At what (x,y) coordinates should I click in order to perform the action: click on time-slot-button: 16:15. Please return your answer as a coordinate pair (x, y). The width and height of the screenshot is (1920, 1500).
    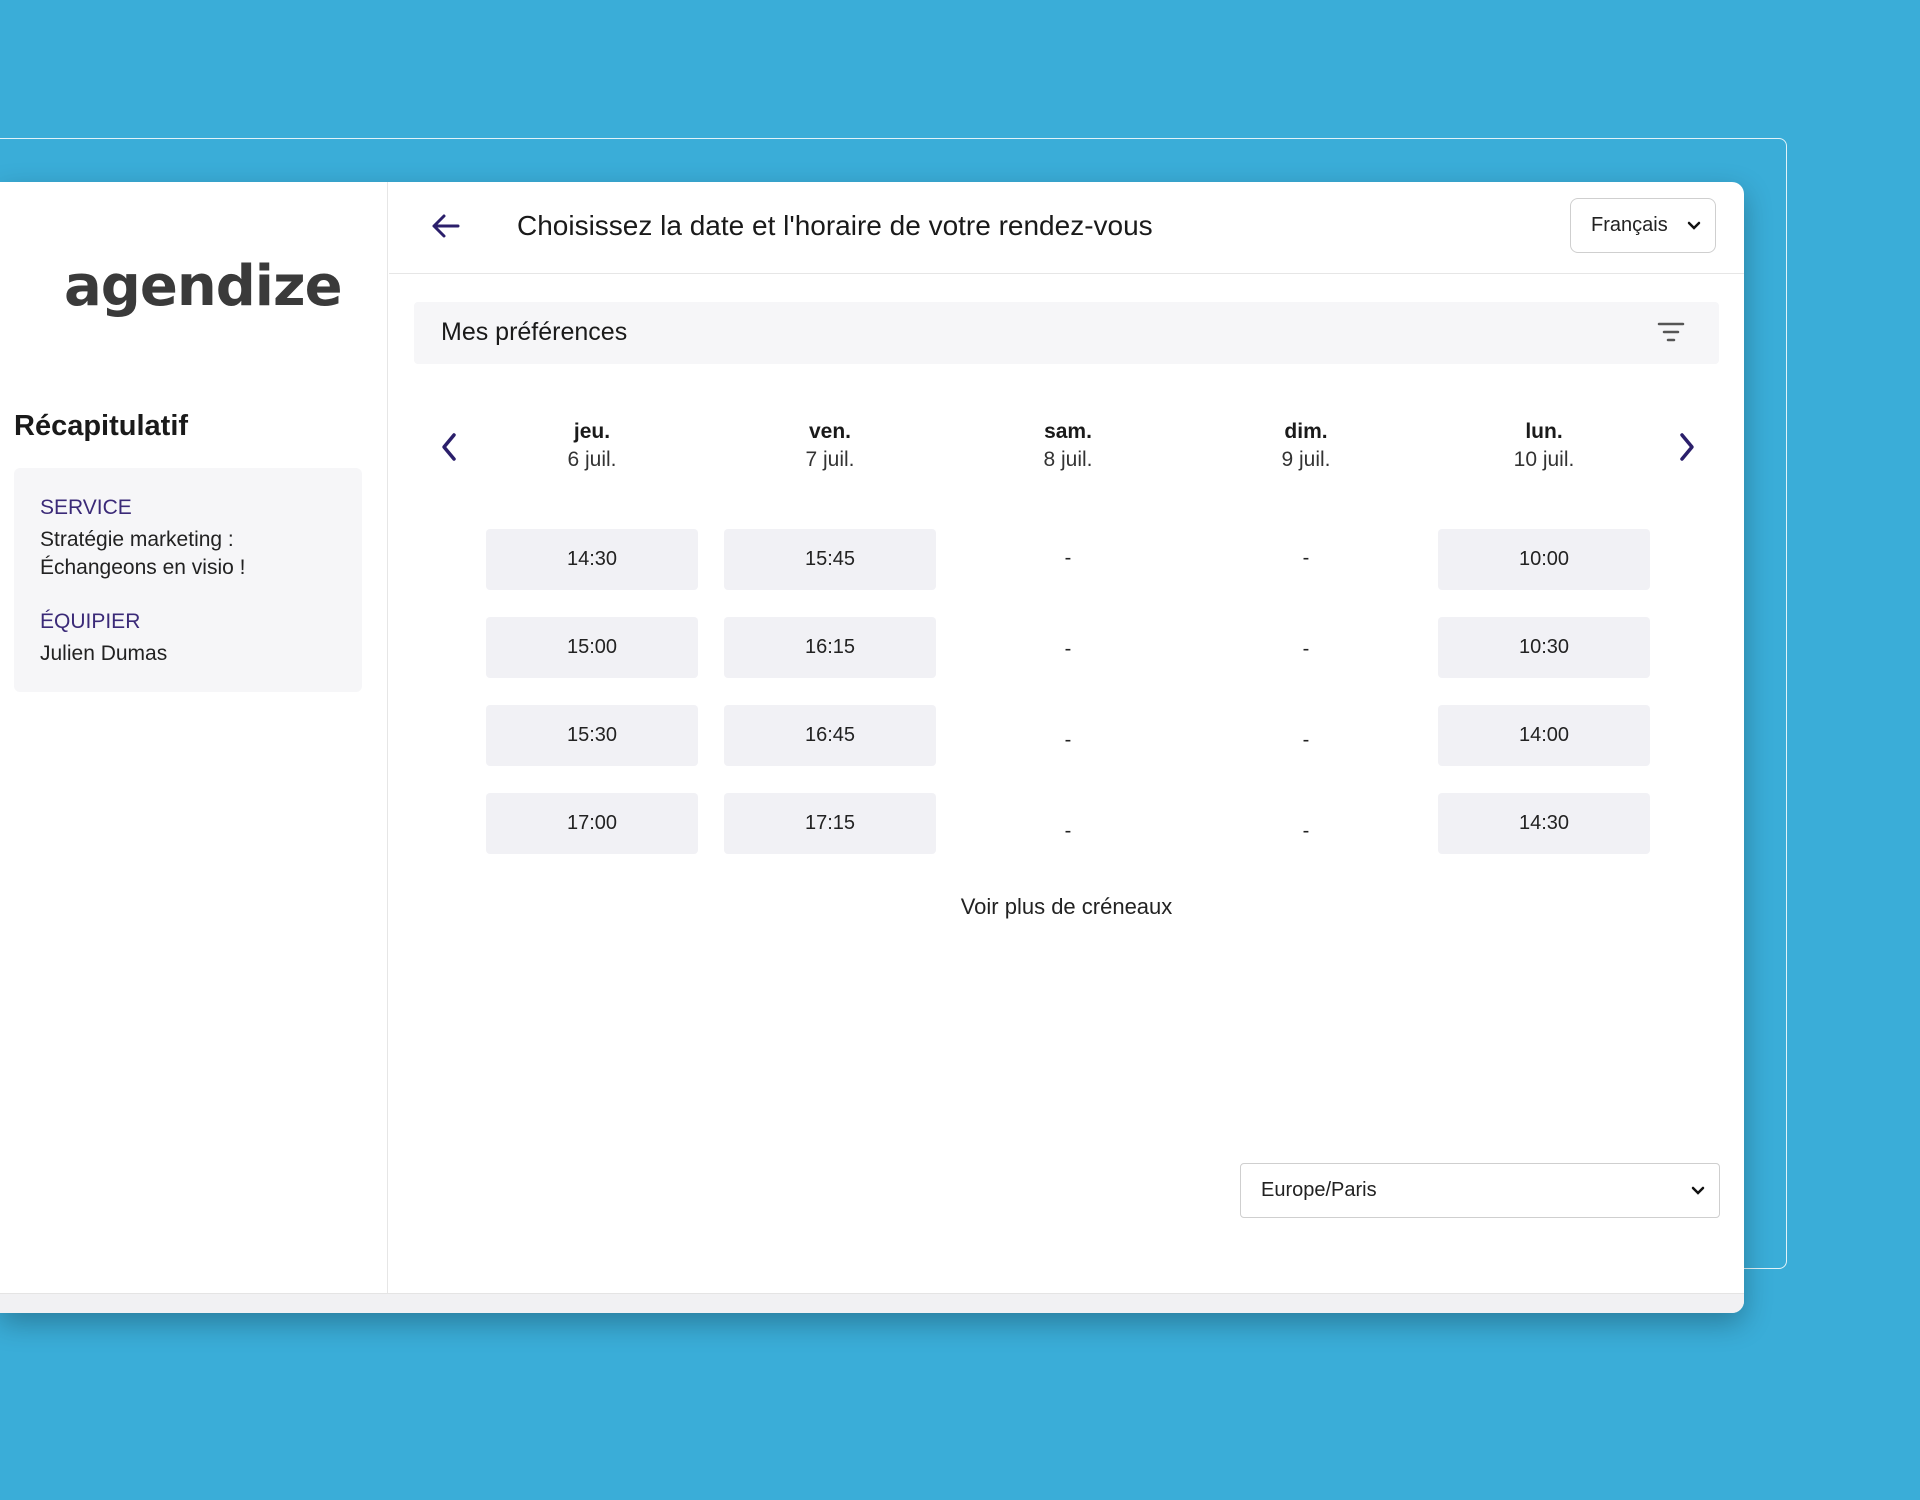
    Looking at the image, I should click on (830, 647).